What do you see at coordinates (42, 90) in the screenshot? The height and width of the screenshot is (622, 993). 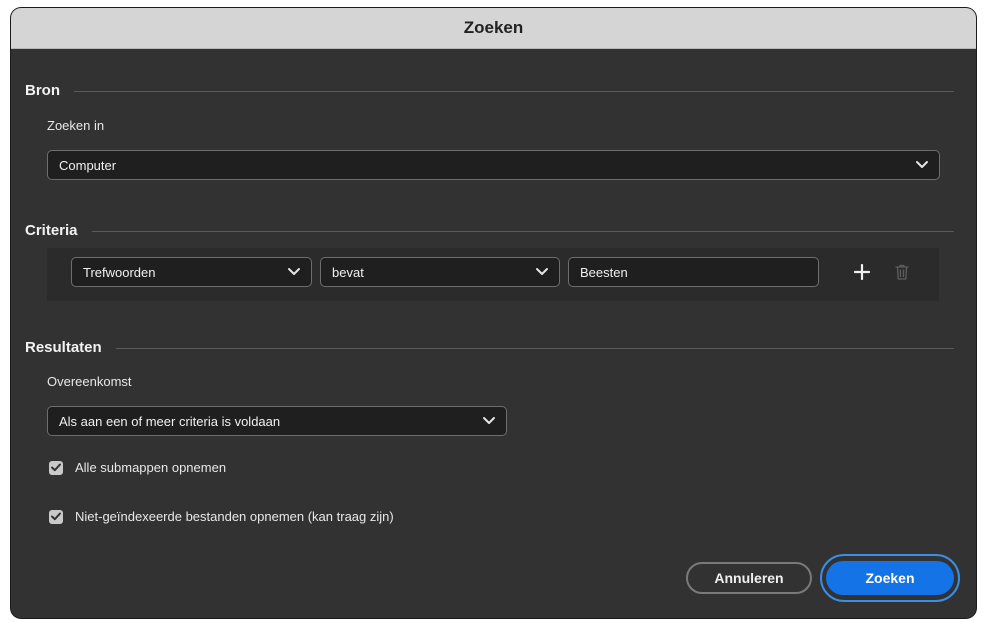 I see `section-source-title: Bron` at bounding box center [42, 90].